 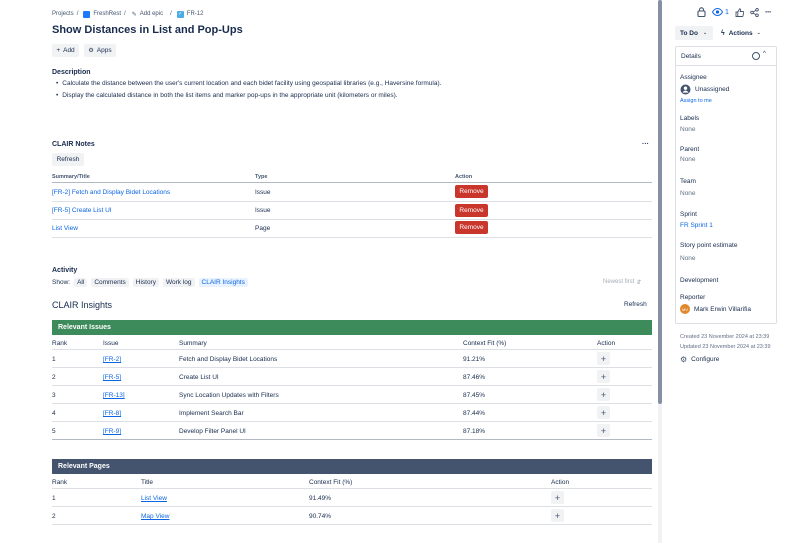 I want to click on notes-row-title: [FR-5] Create List UI, so click(x=82, y=210).